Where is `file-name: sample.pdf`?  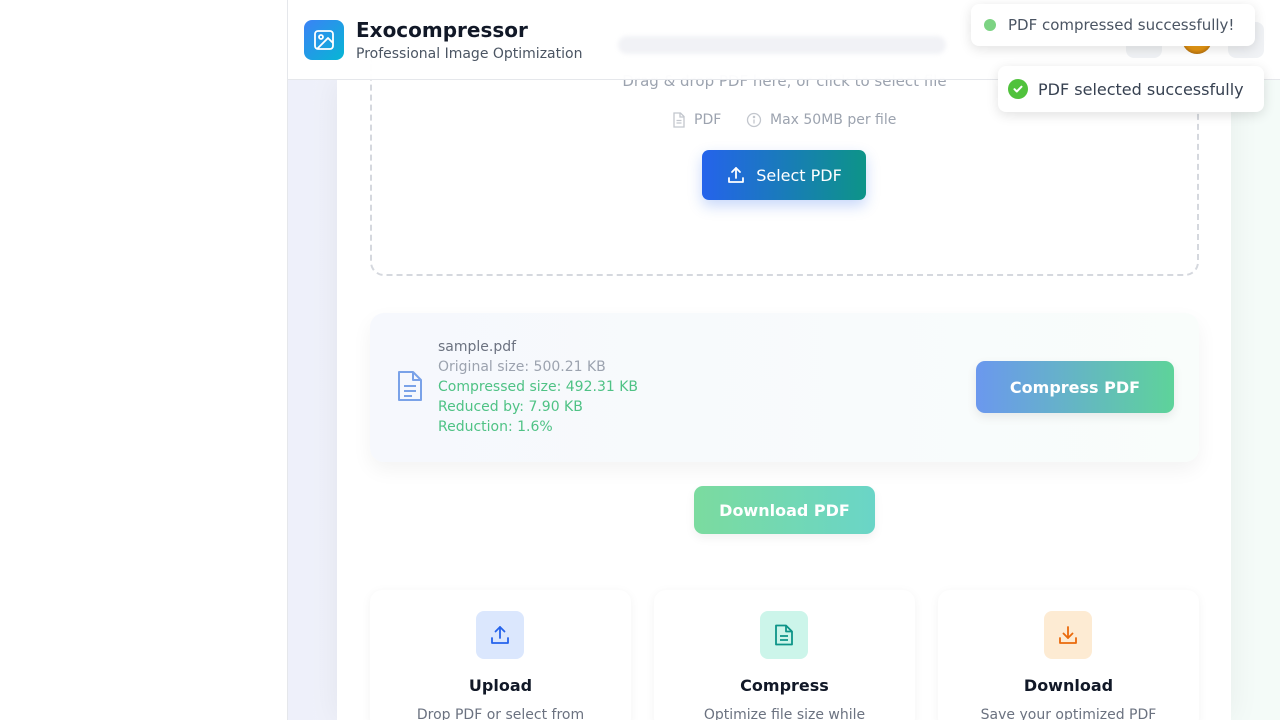
file-name: sample.pdf is located at coordinates (477, 347).